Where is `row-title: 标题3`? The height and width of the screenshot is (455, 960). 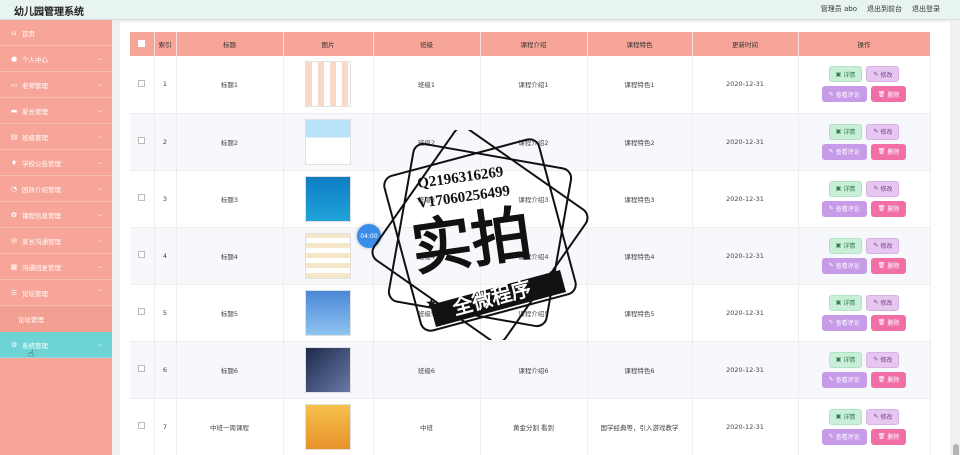
row-title: 标题3 is located at coordinates (230, 198).